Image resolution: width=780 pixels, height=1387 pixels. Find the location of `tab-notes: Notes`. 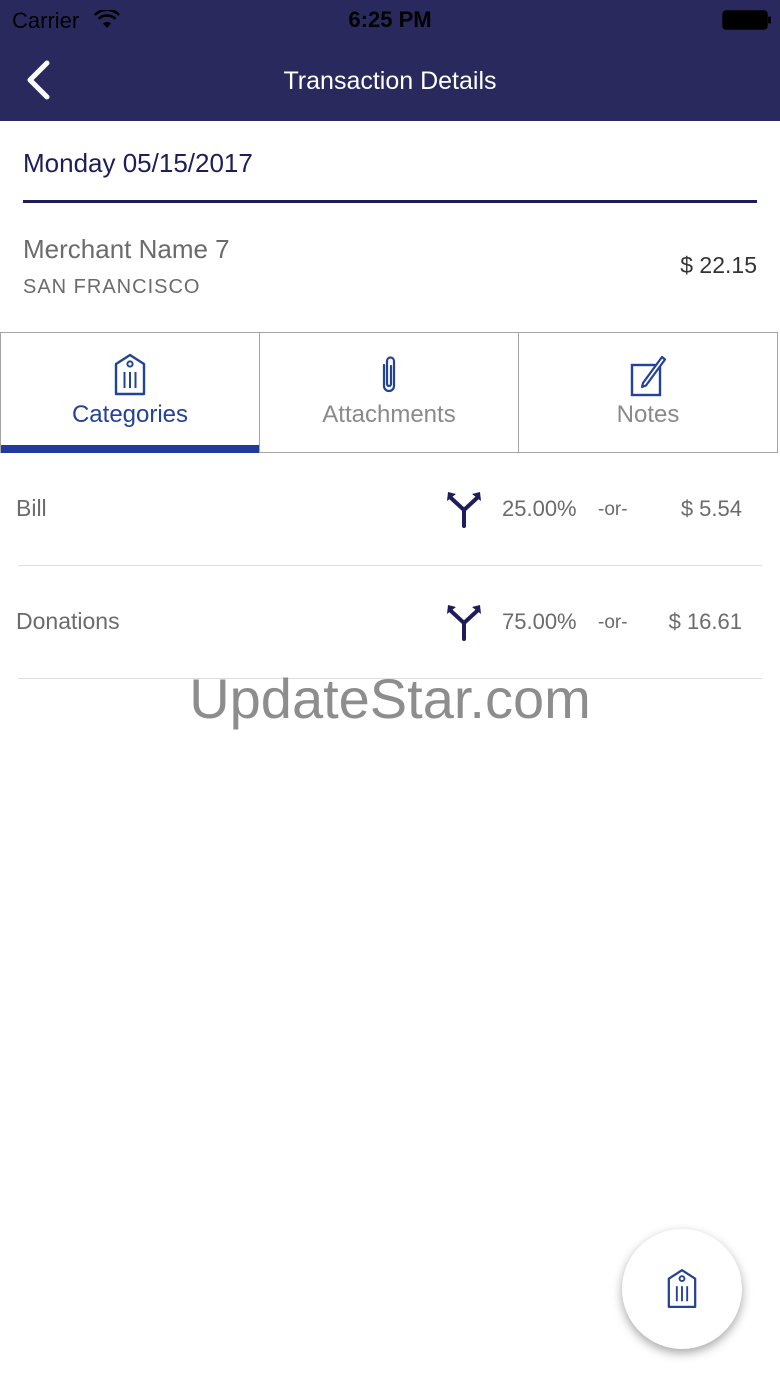

tab-notes: Notes is located at coordinates (648, 392).